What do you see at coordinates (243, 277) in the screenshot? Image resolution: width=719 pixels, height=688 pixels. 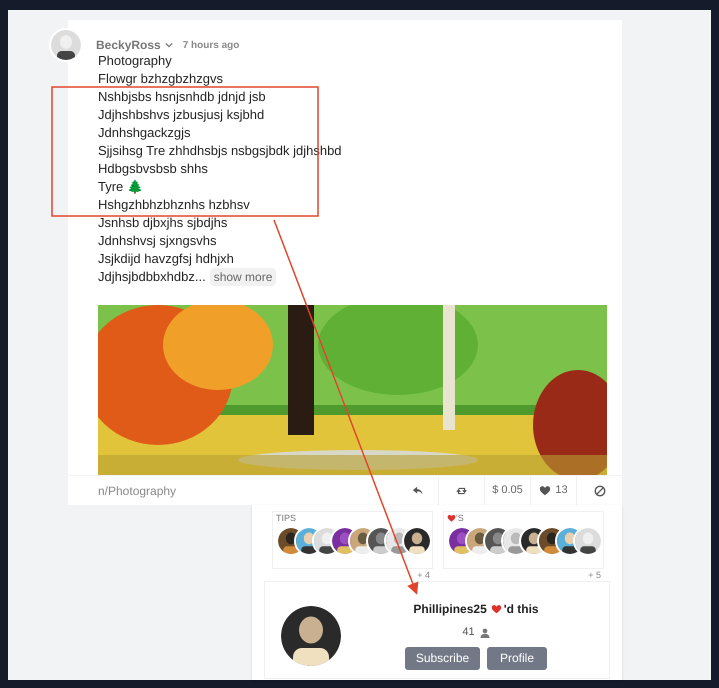 I see `show-more-button: show more` at bounding box center [243, 277].